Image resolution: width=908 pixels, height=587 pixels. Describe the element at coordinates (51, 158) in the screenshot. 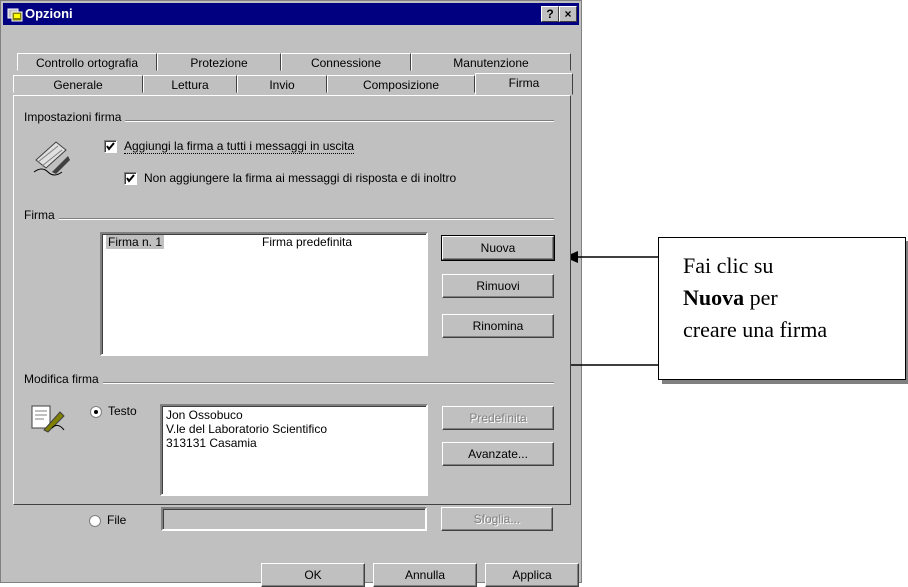

I see `signature-icon` at that location.